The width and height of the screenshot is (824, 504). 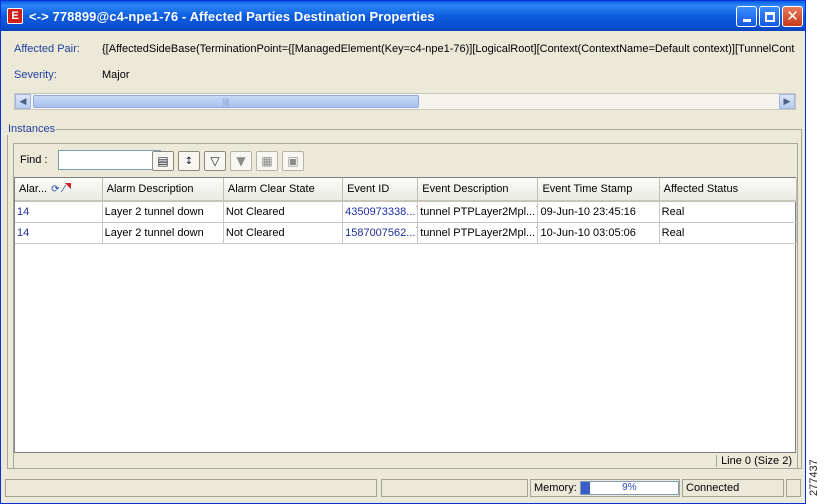 I want to click on export-icon: ▦, so click(x=267, y=161).